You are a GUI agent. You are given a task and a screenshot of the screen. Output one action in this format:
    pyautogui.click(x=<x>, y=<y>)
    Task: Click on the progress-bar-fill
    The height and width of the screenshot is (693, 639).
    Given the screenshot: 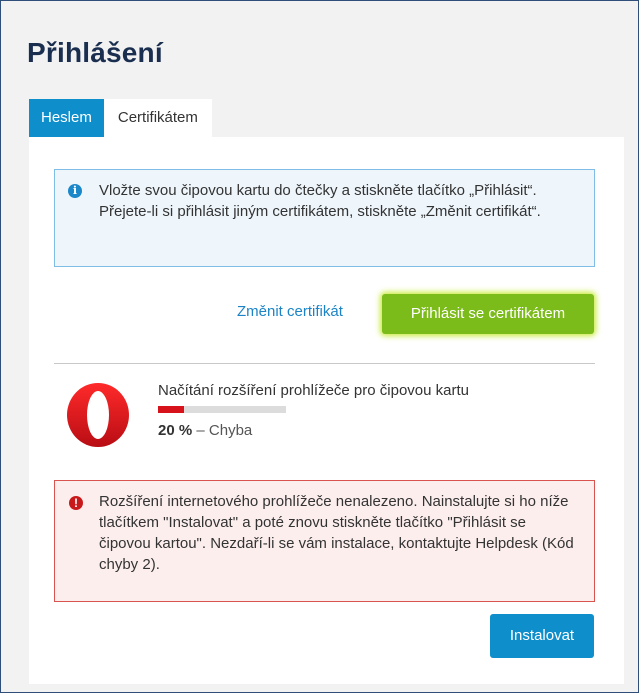 What is the action you would take?
    pyautogui.click(x=171, y=409)
    